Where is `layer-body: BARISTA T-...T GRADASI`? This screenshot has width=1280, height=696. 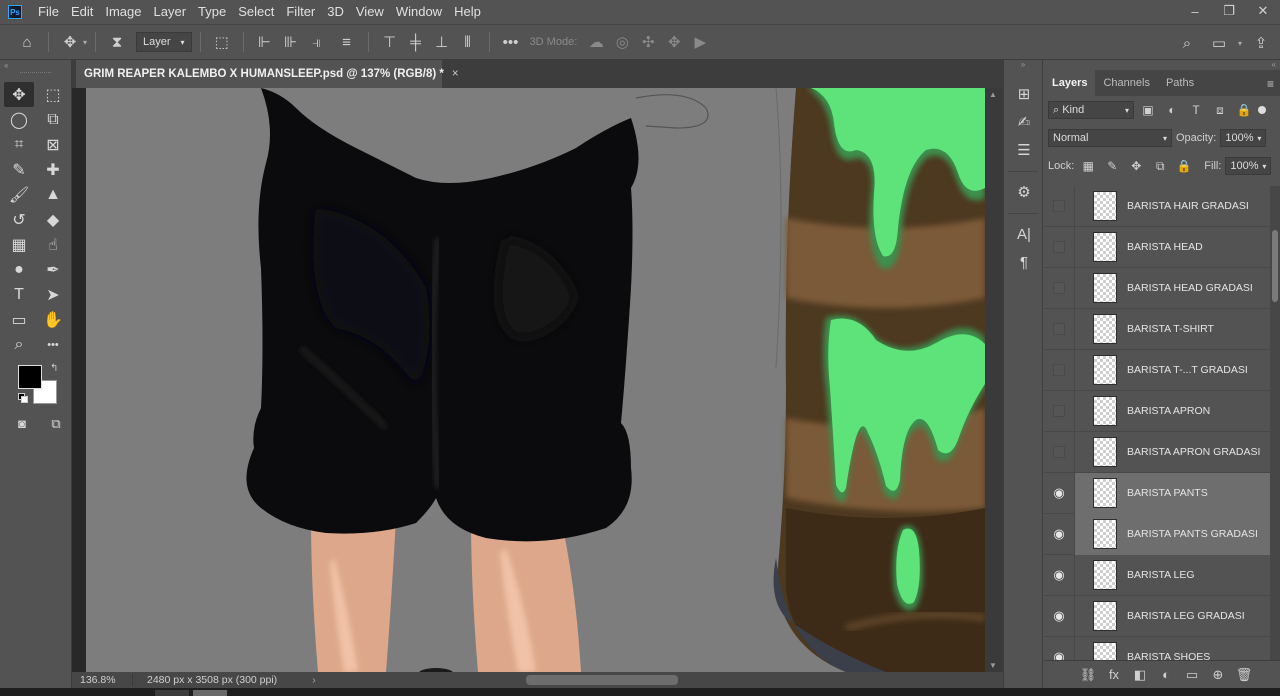
layer-body: BARISTA T-...T GRADASI is located at coordinates (1177, 370).